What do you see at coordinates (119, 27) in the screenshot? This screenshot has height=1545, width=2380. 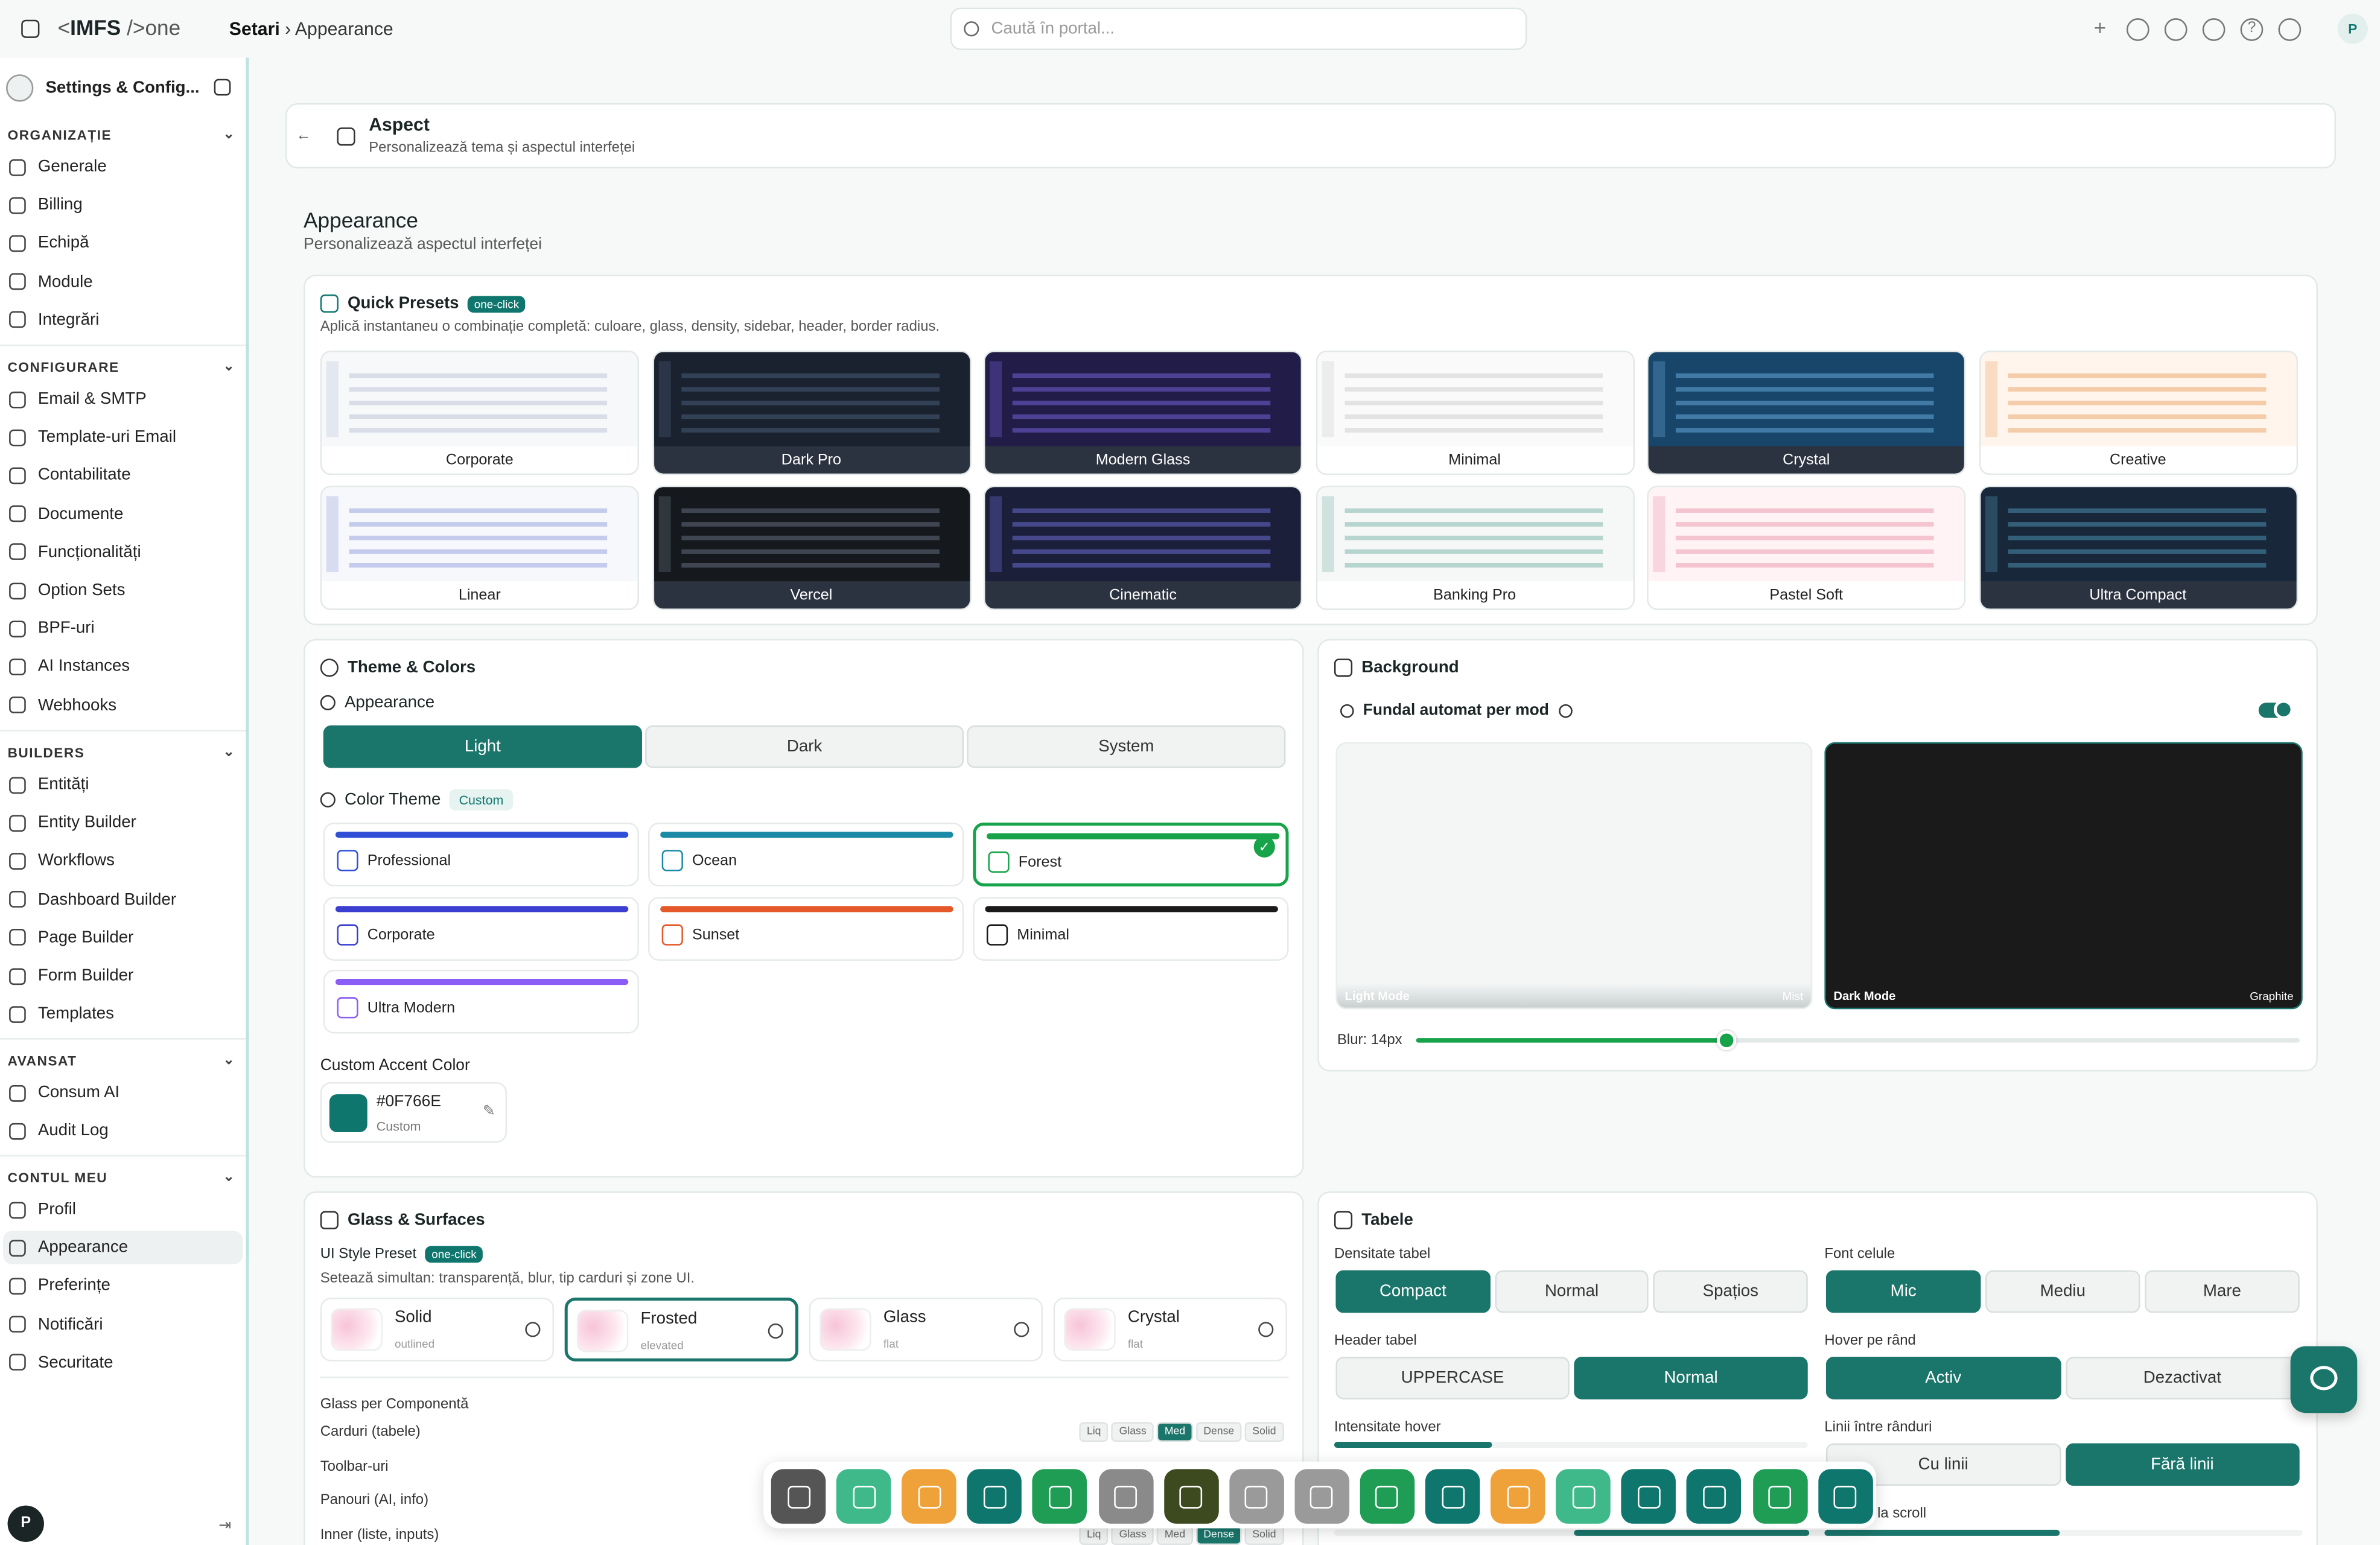 I see `app-logo: <IMFS />one` at bounding box center [119, 27].